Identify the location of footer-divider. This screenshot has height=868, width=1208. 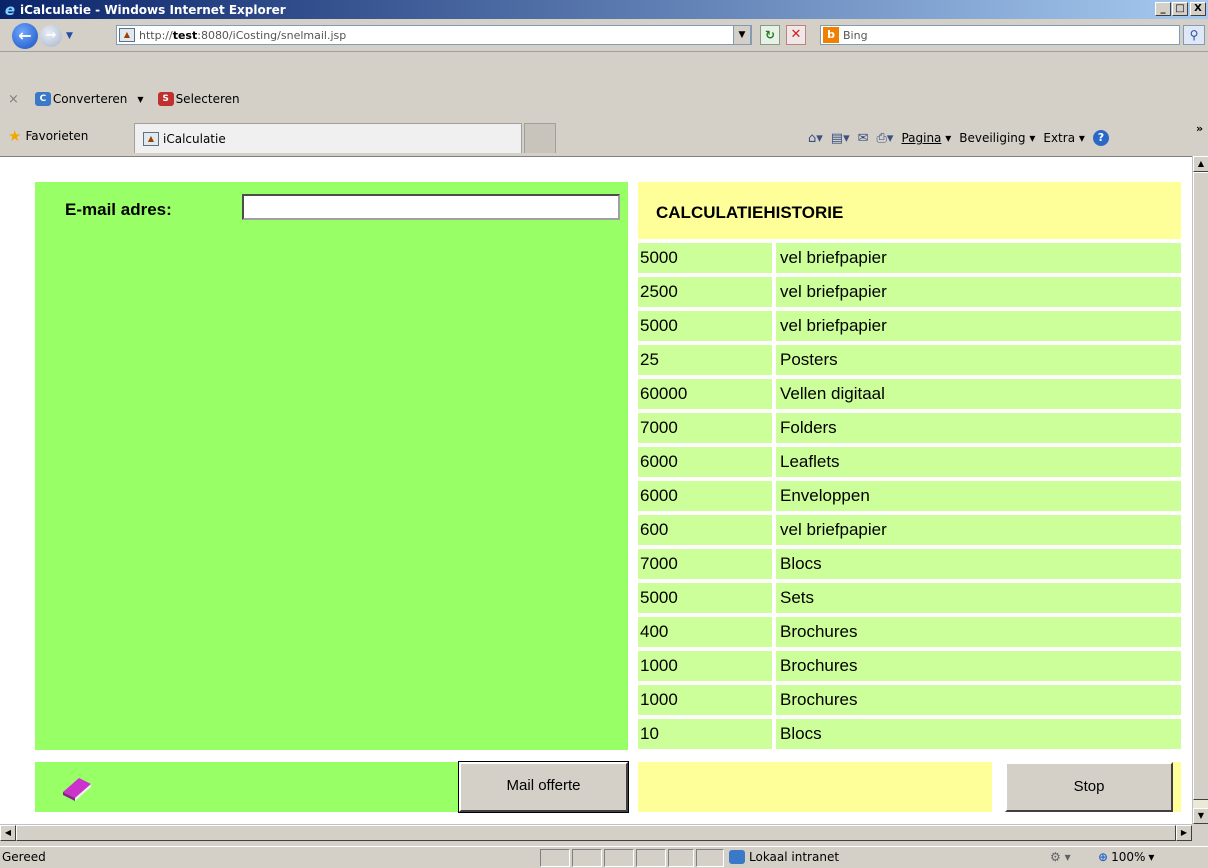
(998, 787).